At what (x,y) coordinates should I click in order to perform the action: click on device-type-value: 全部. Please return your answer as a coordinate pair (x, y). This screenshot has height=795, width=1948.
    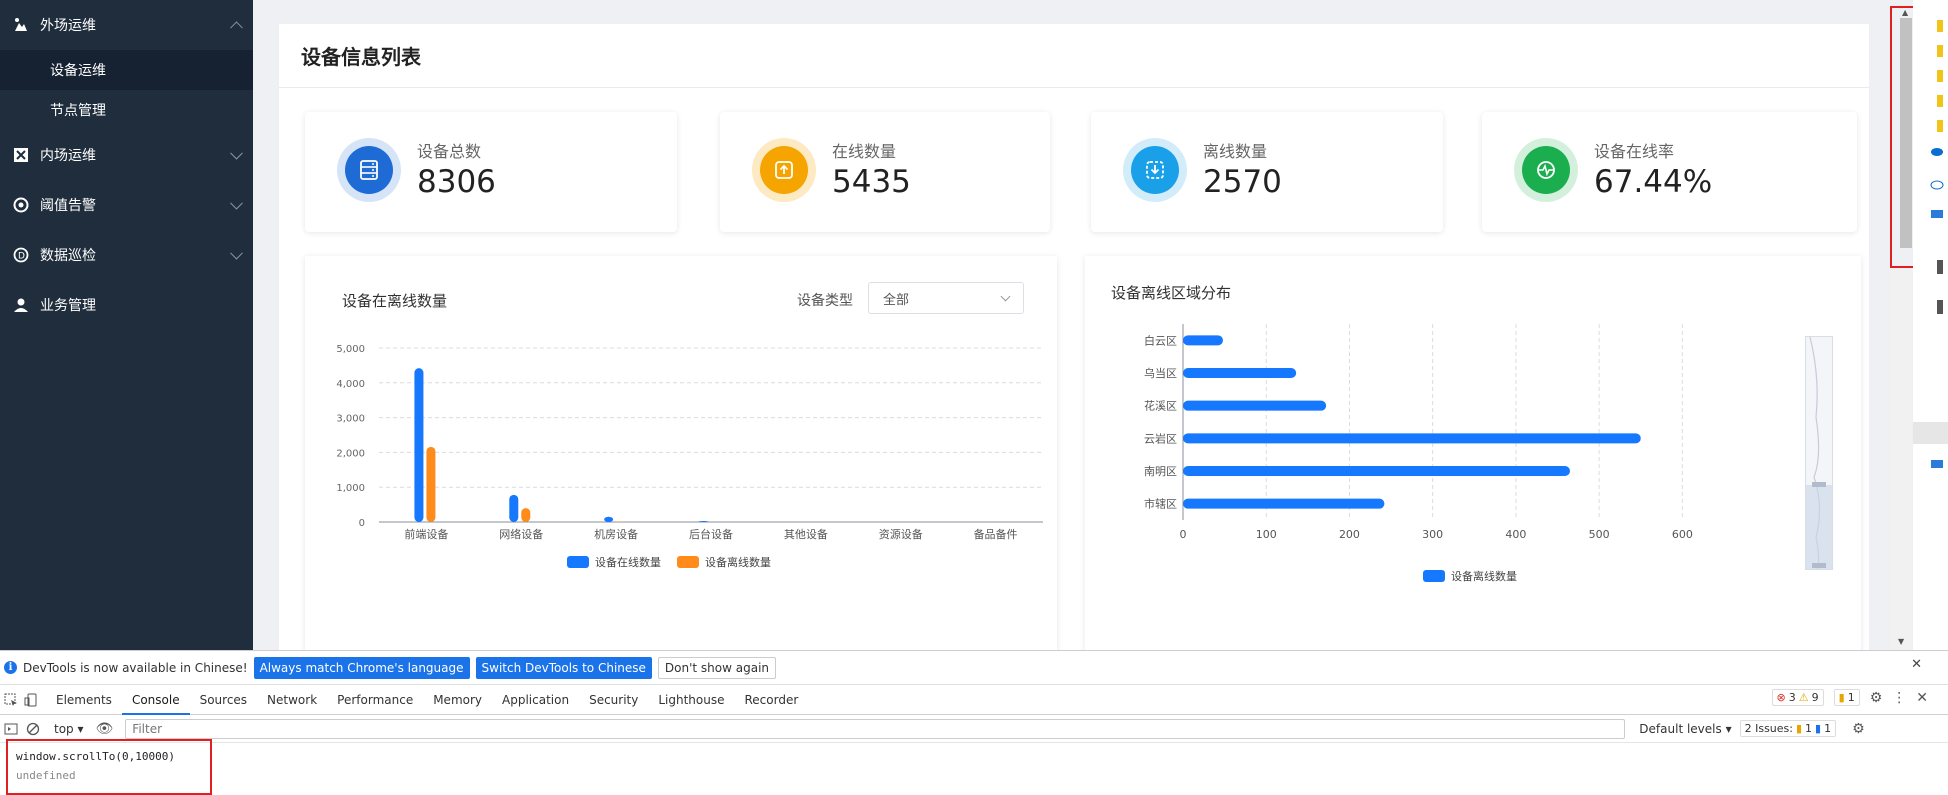
    Looking at the image, I should click on (896, 300).